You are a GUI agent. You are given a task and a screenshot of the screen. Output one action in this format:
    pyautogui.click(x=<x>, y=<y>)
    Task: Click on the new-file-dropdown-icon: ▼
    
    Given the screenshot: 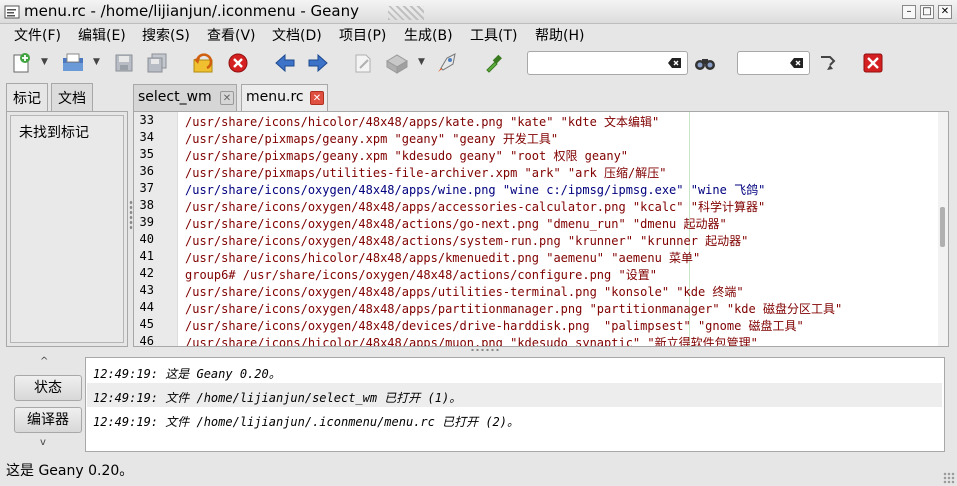 What is the action you would take?
    pyautogui.click(x=46, y=63)
    